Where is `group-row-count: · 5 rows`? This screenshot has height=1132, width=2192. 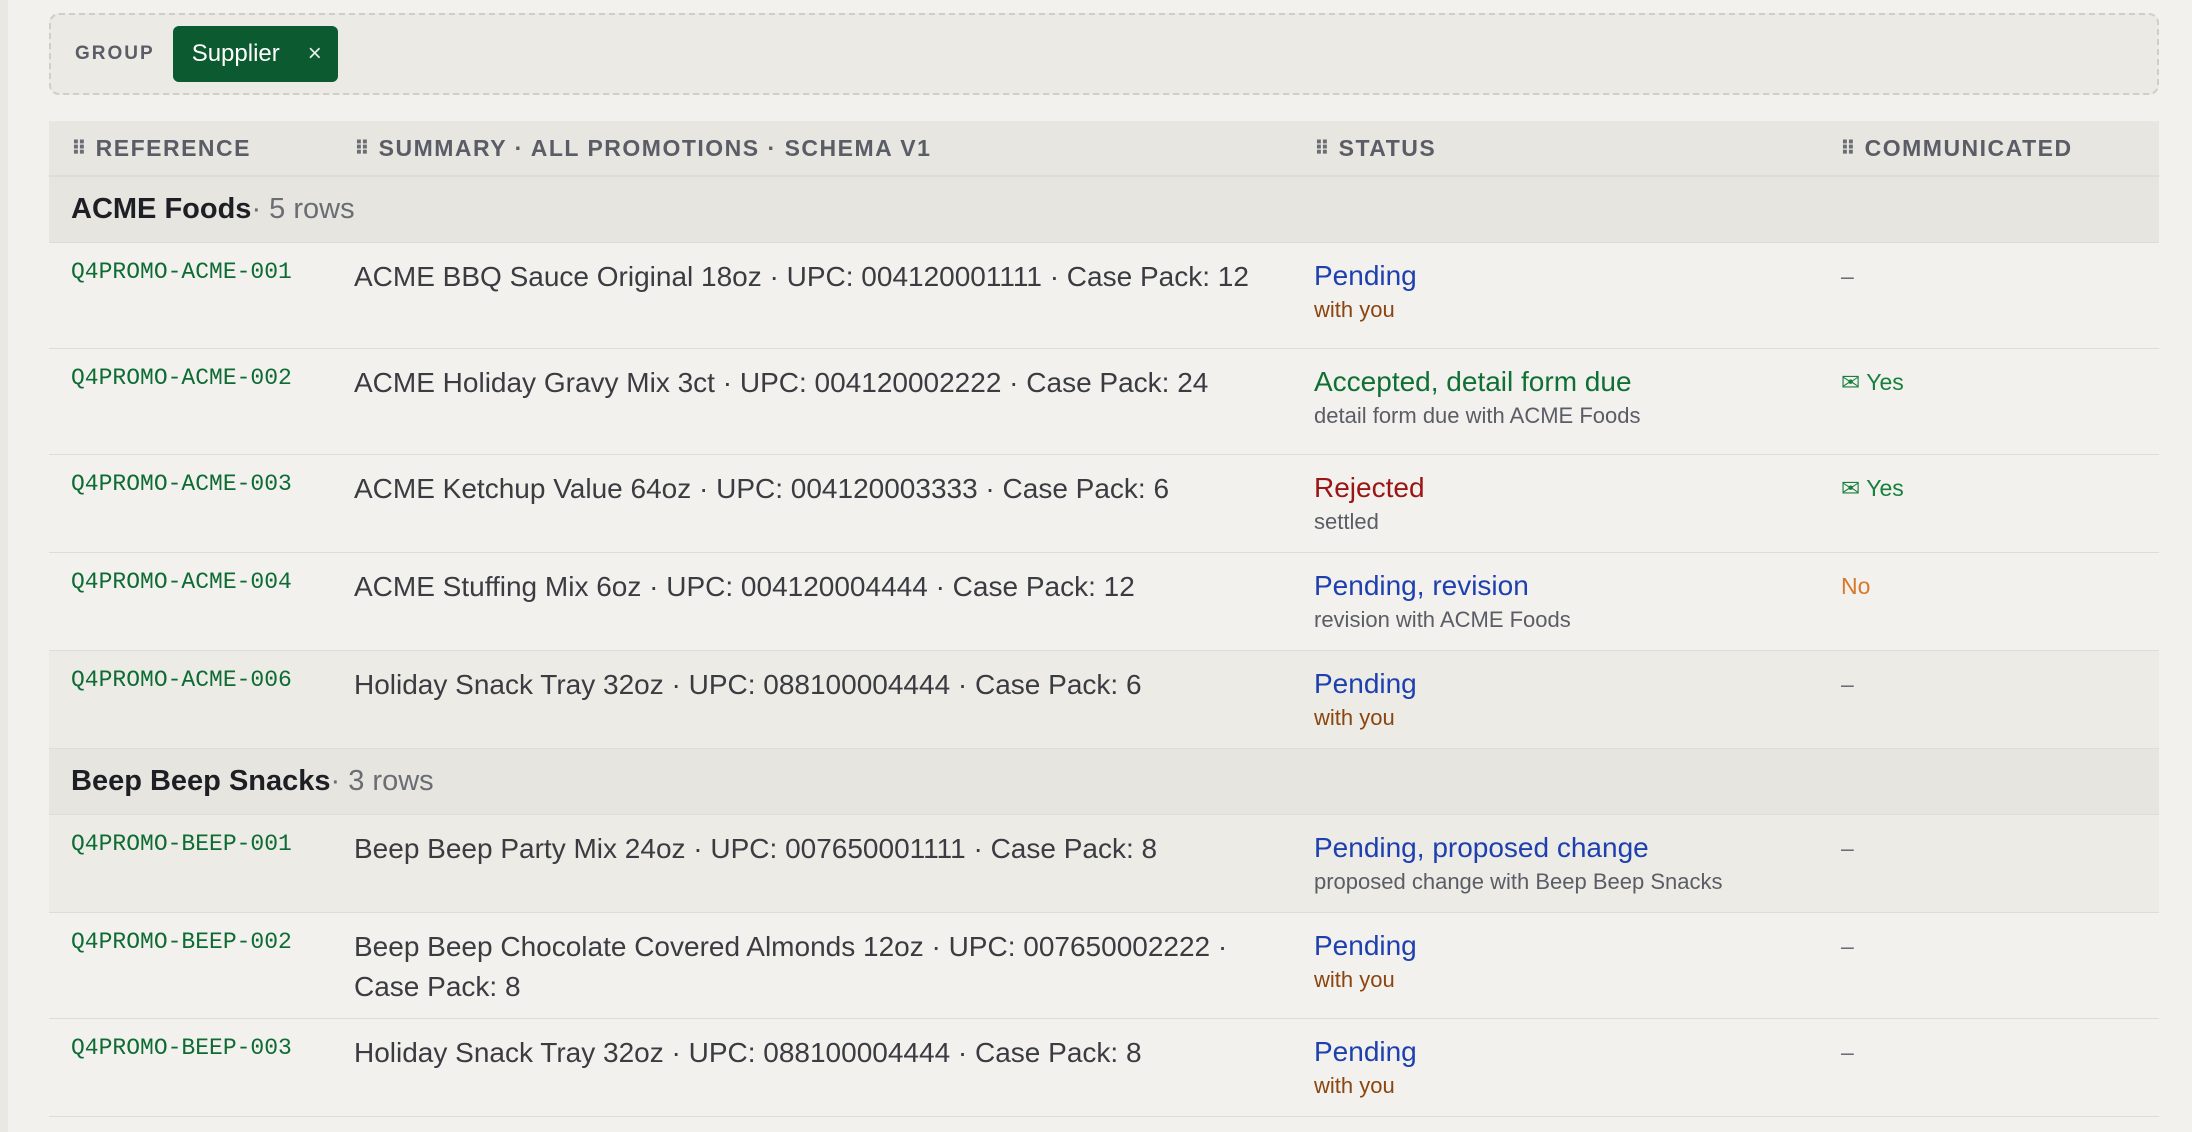 group-row-count: · 5 rows is located at coordinates (303, 209).